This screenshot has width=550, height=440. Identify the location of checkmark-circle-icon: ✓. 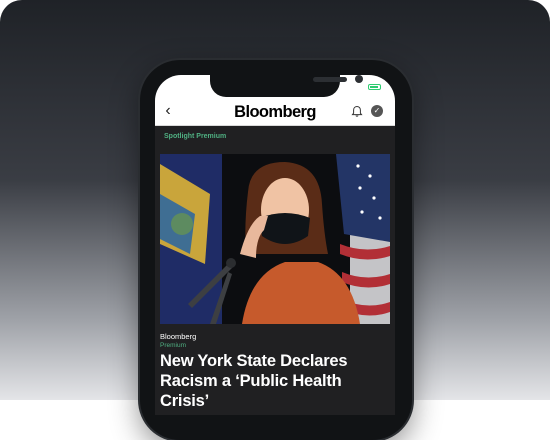
(377, 111).